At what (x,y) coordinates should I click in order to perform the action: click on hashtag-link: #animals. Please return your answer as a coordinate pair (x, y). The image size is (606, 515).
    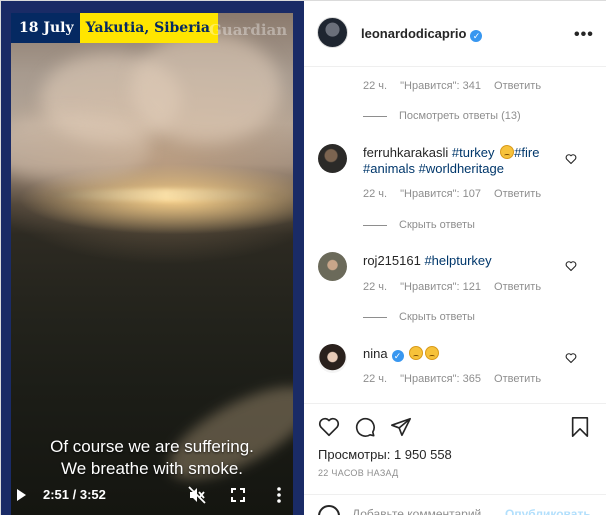
    Looking at the image, I should click on (389, 168).